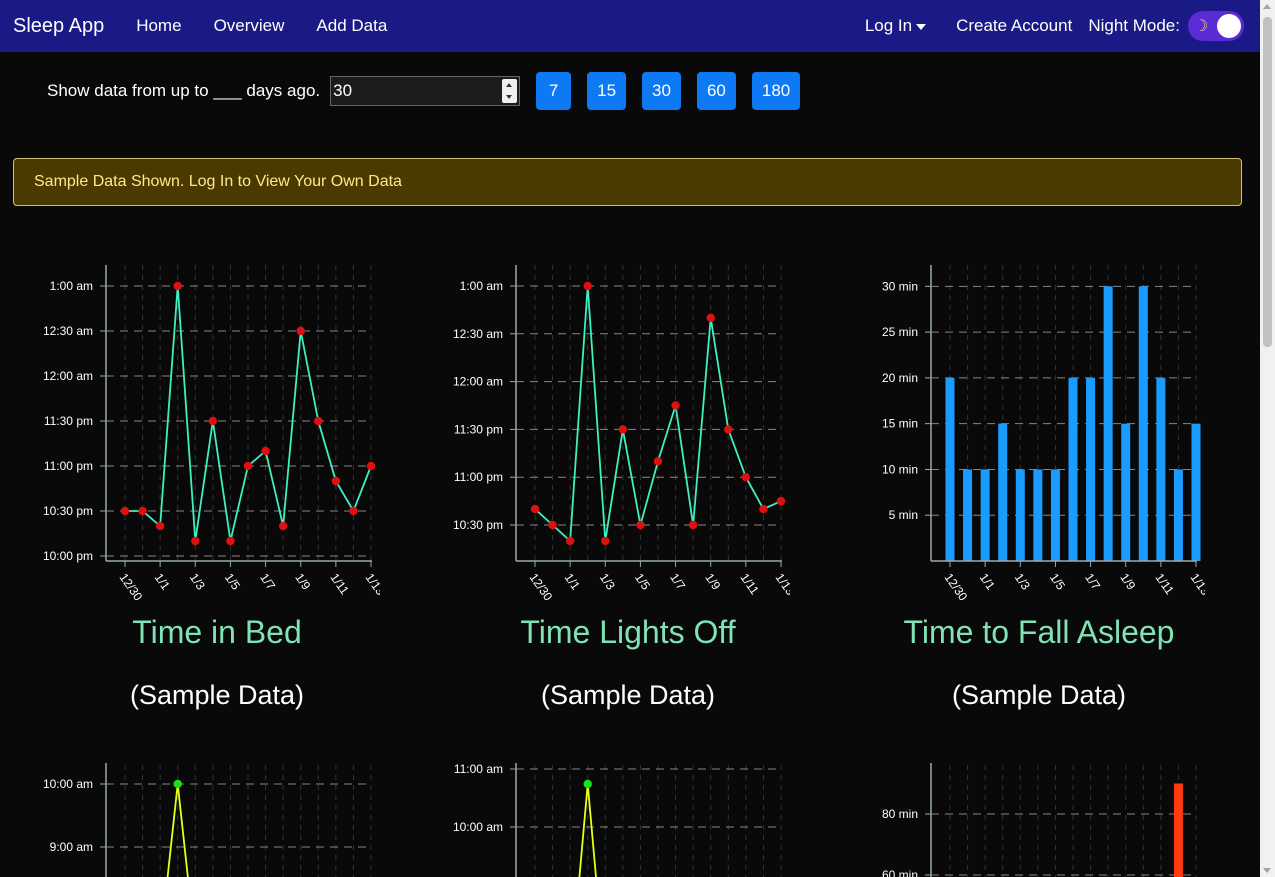 This screenshot has height=877, width=1275. Describe the element at coordinates (554, 91) in the screenshot. I see `days-button-7: 7` at that location.